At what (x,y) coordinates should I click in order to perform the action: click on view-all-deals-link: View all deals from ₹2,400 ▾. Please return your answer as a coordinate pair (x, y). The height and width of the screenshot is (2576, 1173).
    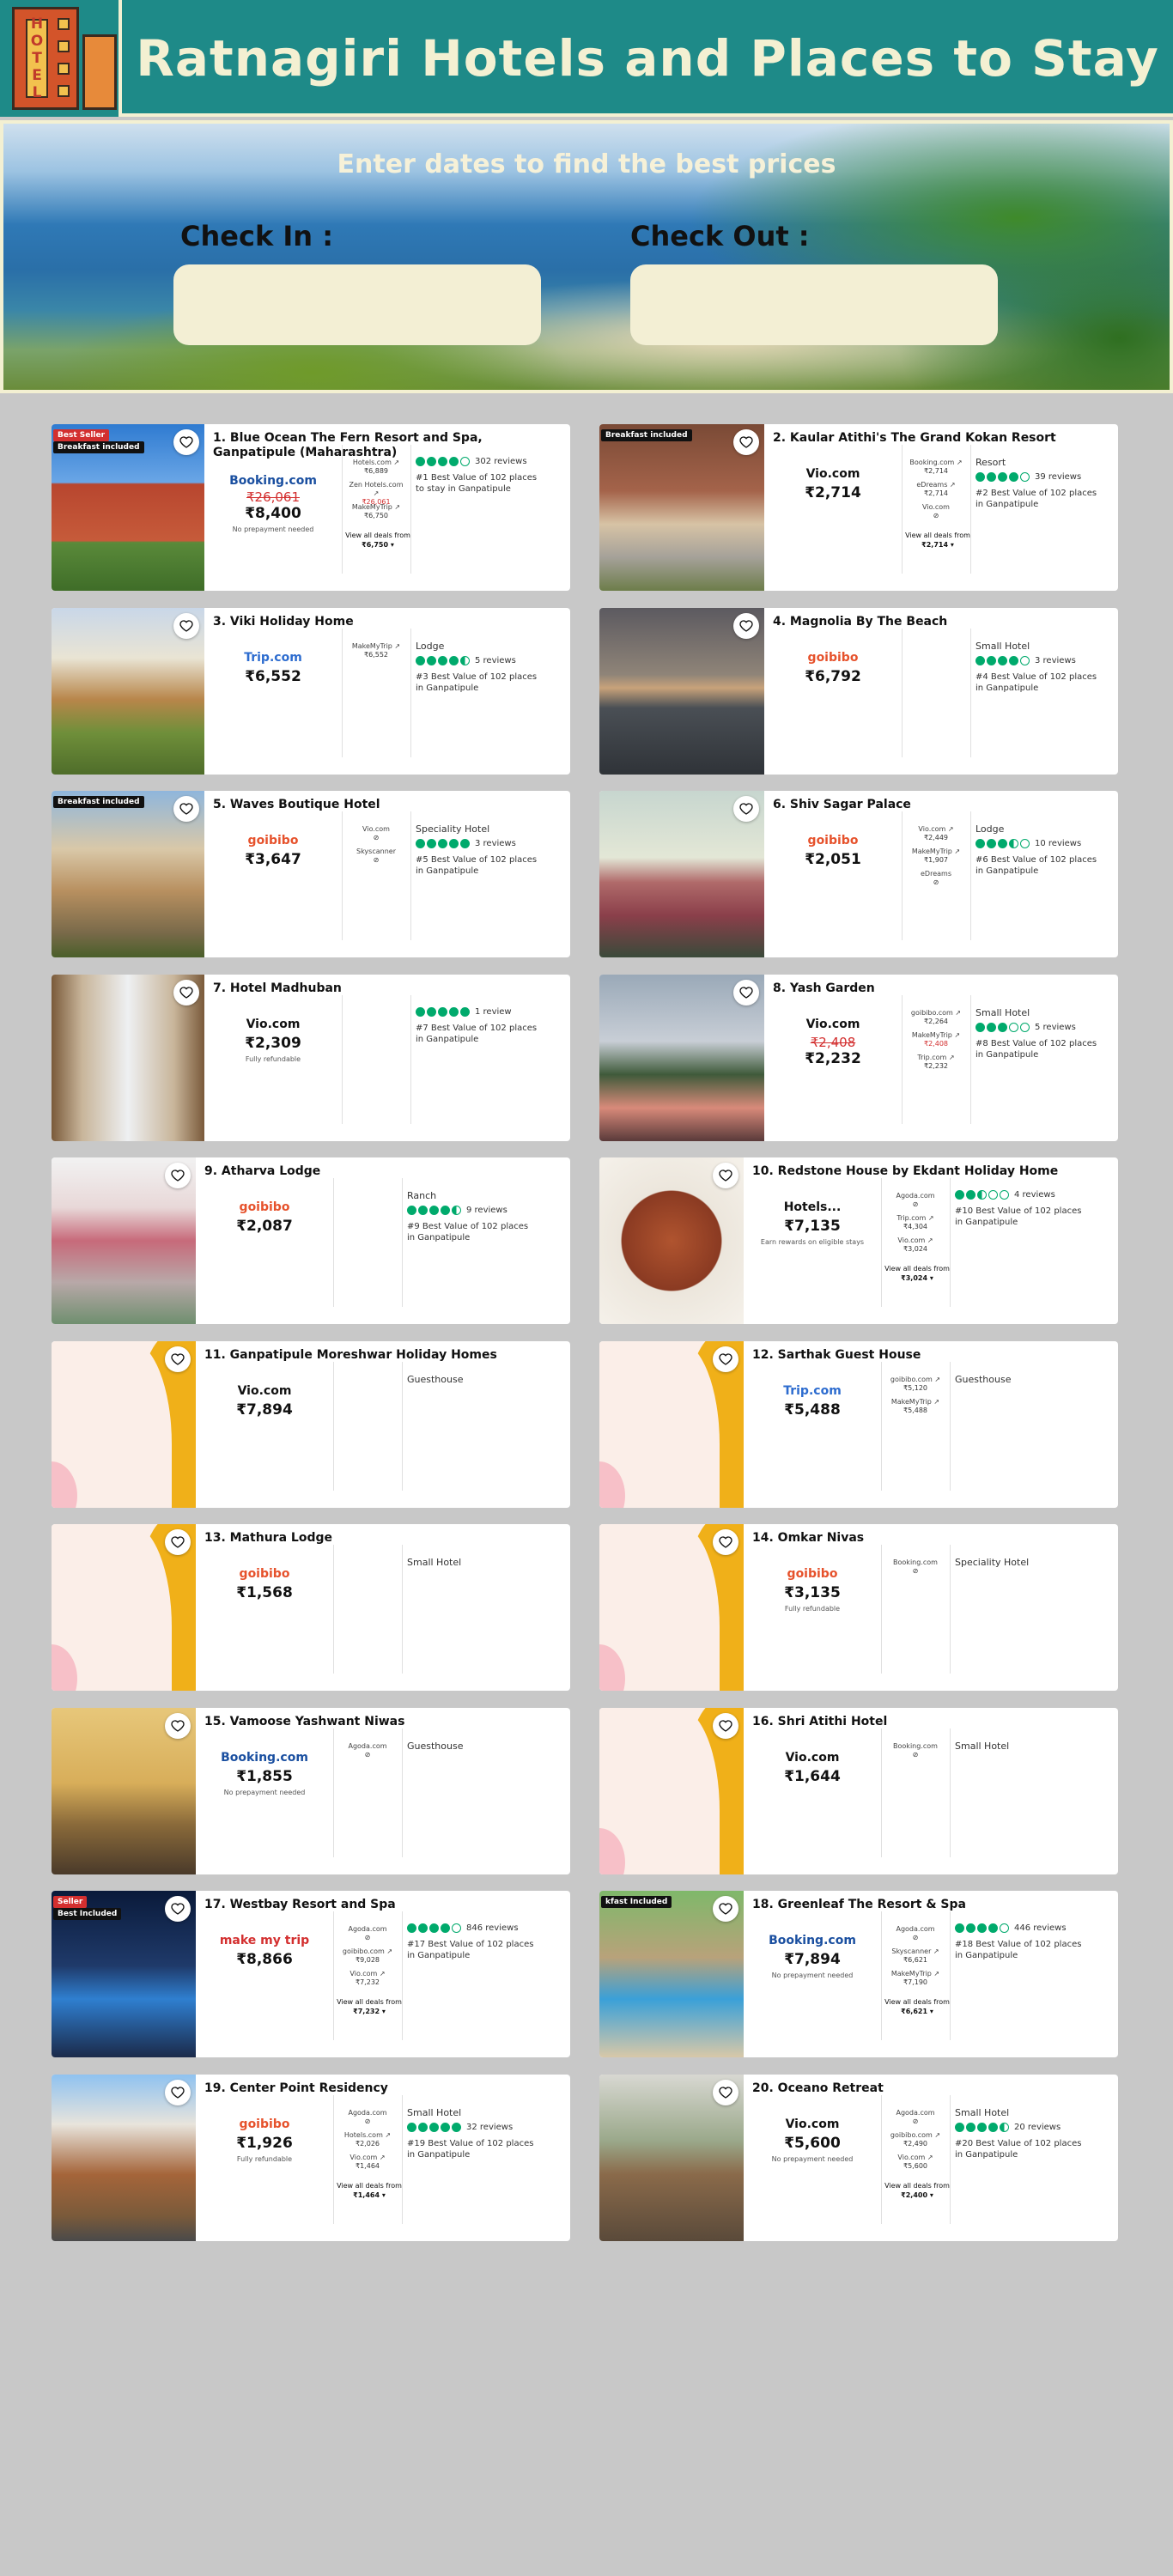
    Looking at the image, I should click on (917, 2190).